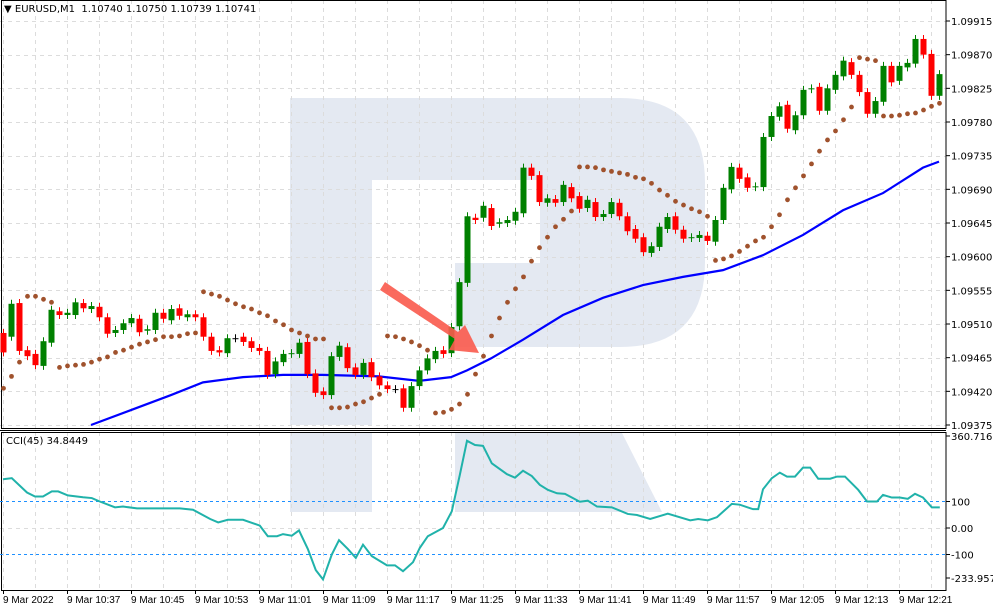 Image resolution: width=993 pixels, height=610 pixels. What do you see at coordinates (960, 503) in the screenshot?
I see `cci-tick-label: 100` at bounding box center [960, 503].